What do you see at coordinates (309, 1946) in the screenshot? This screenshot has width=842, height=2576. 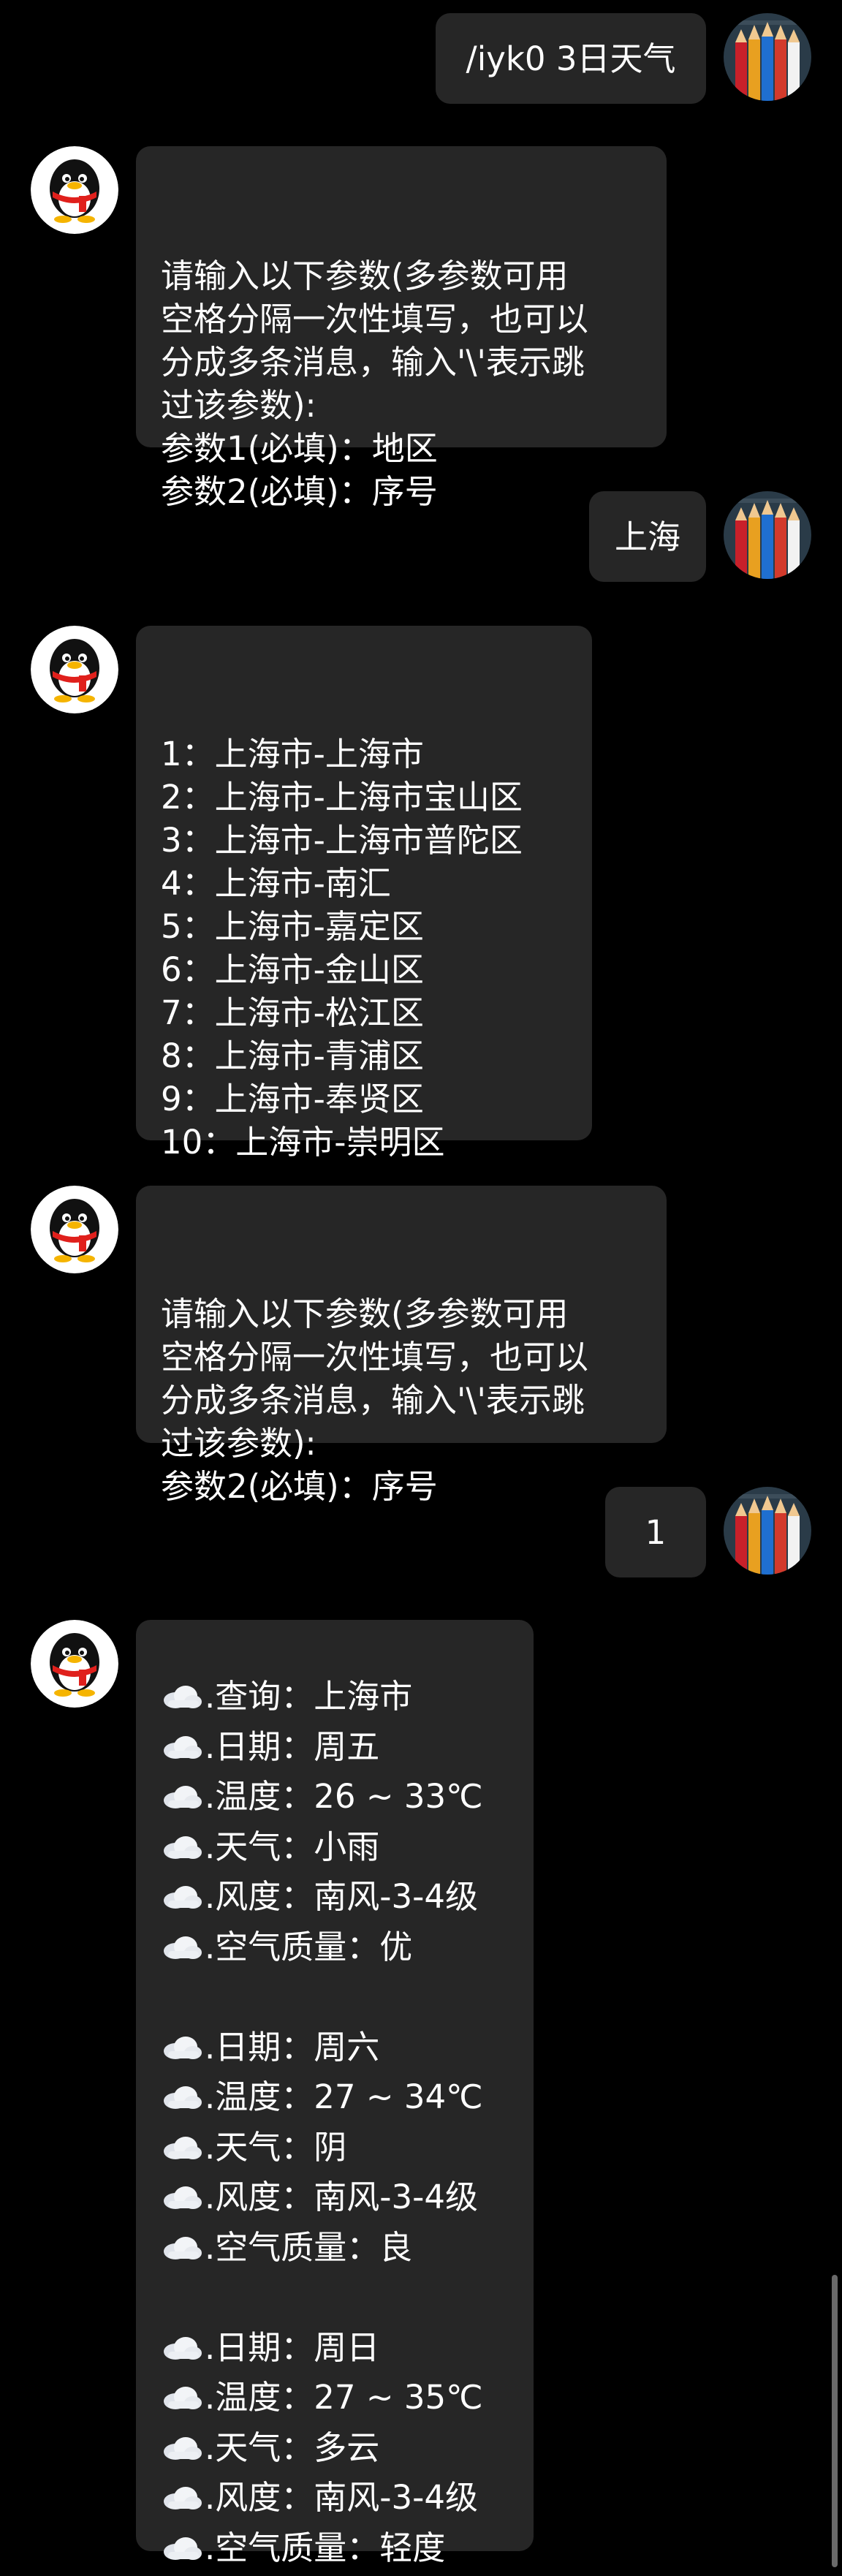 I see `weather-line-text: .空气质量：优` at bounding box center [309, 1946].